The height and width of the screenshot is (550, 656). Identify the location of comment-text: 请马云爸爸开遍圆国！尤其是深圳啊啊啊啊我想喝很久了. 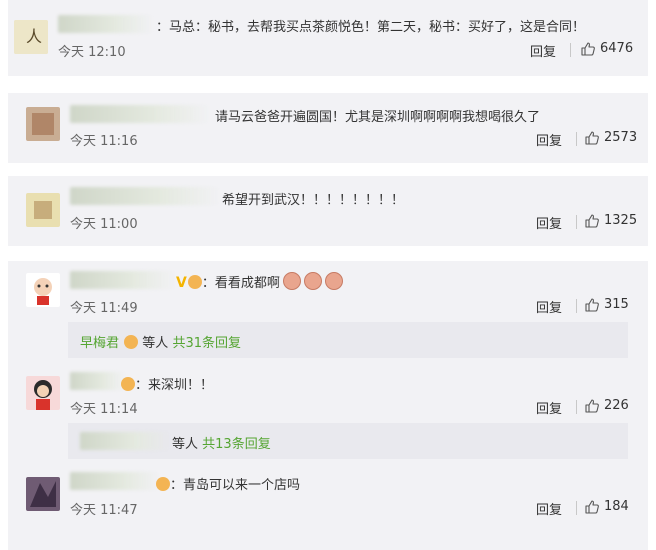
(378, 117).